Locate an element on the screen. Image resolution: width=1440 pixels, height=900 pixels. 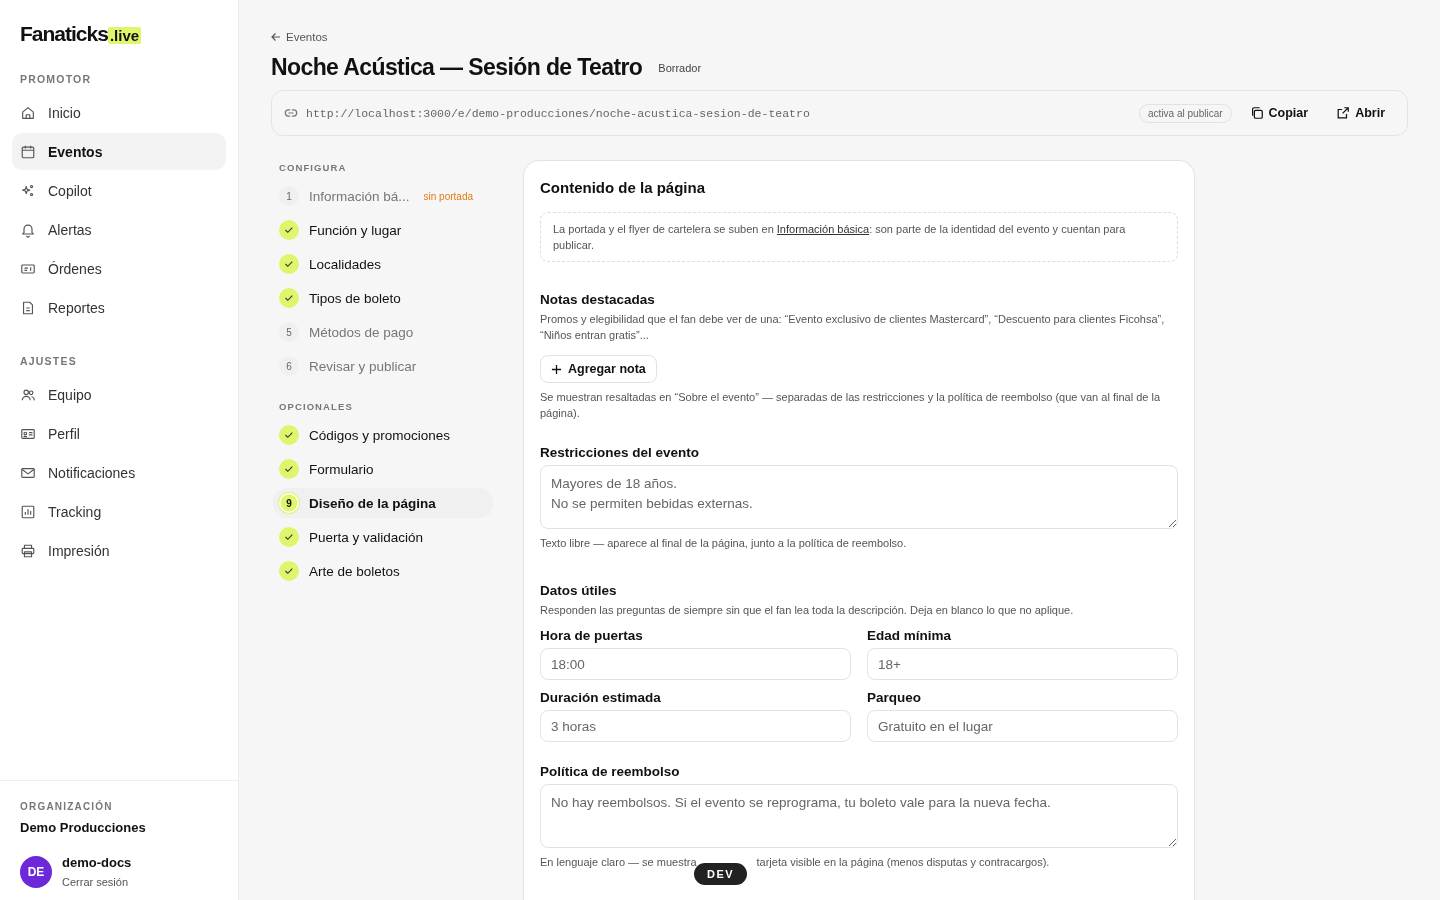
hint-text: Se muestran resaltadas en “Sobre el evento” — separadas de las restricciones y la política de reembolso (que van al final de la página). is located at coordinates (850, 405).